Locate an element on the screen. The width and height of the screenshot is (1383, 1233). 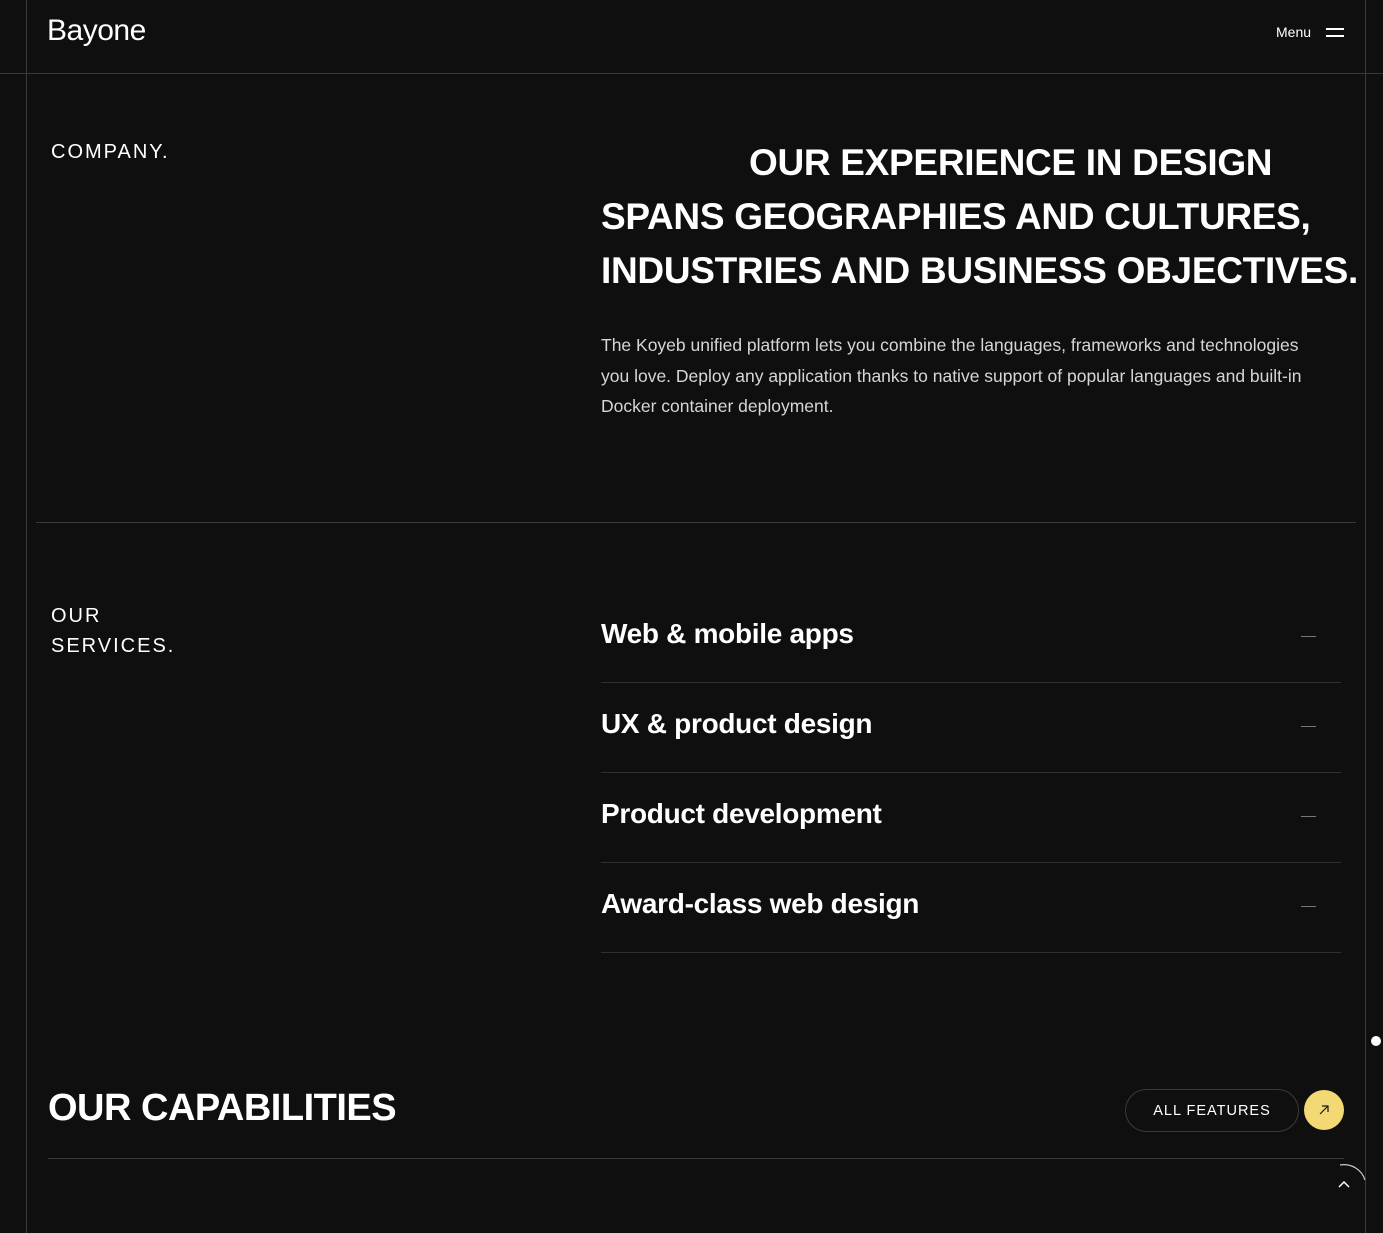
service-item-ux-product-design: UX & product design is located at coordinates (971, 728).